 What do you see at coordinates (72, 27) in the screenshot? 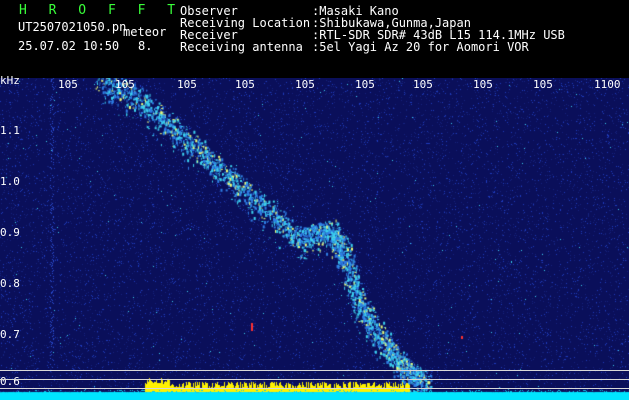
I see `file-name: UT2507021050.pn` at bounding box center [72, 27].